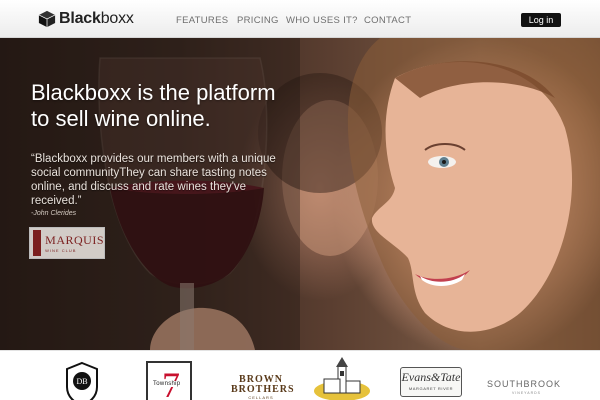  I want to click on svg-text: DB, so click(81, 381).